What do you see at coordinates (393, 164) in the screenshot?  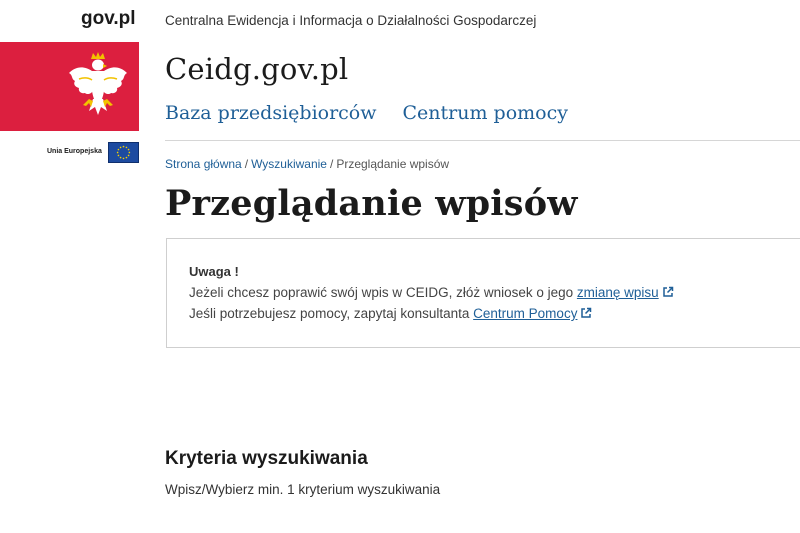 I see `breadcrumb-current: Przeglądanie wpisów` at bounding box center [393, 164].